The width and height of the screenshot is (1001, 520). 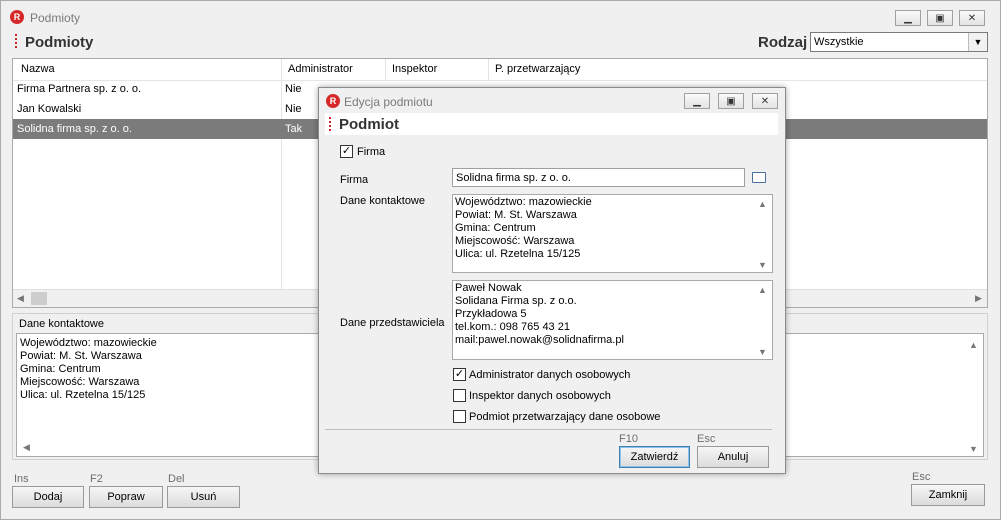 I want to click on main-window-title: Podmioty, so click(x=55, y=18).